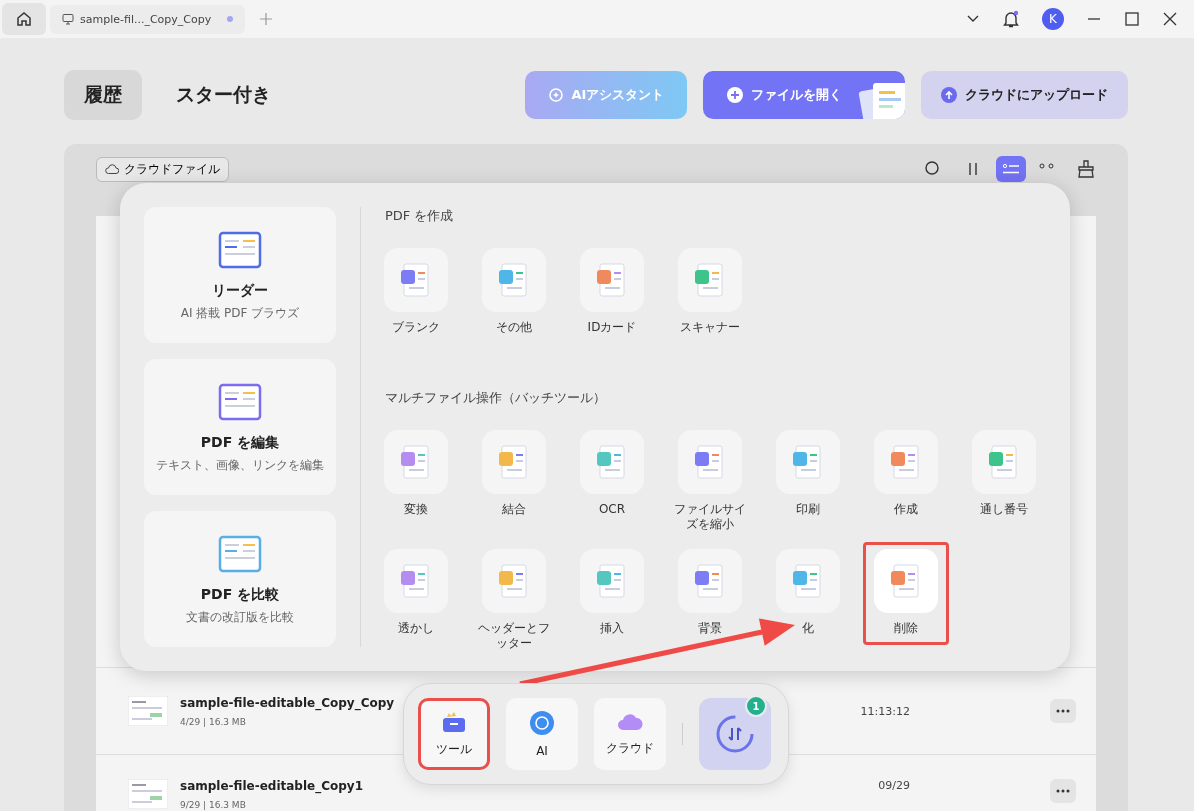 The height and width of the screenshot is (811, 1194). I want to click on tool-item: IDカード, so click(612, 293).